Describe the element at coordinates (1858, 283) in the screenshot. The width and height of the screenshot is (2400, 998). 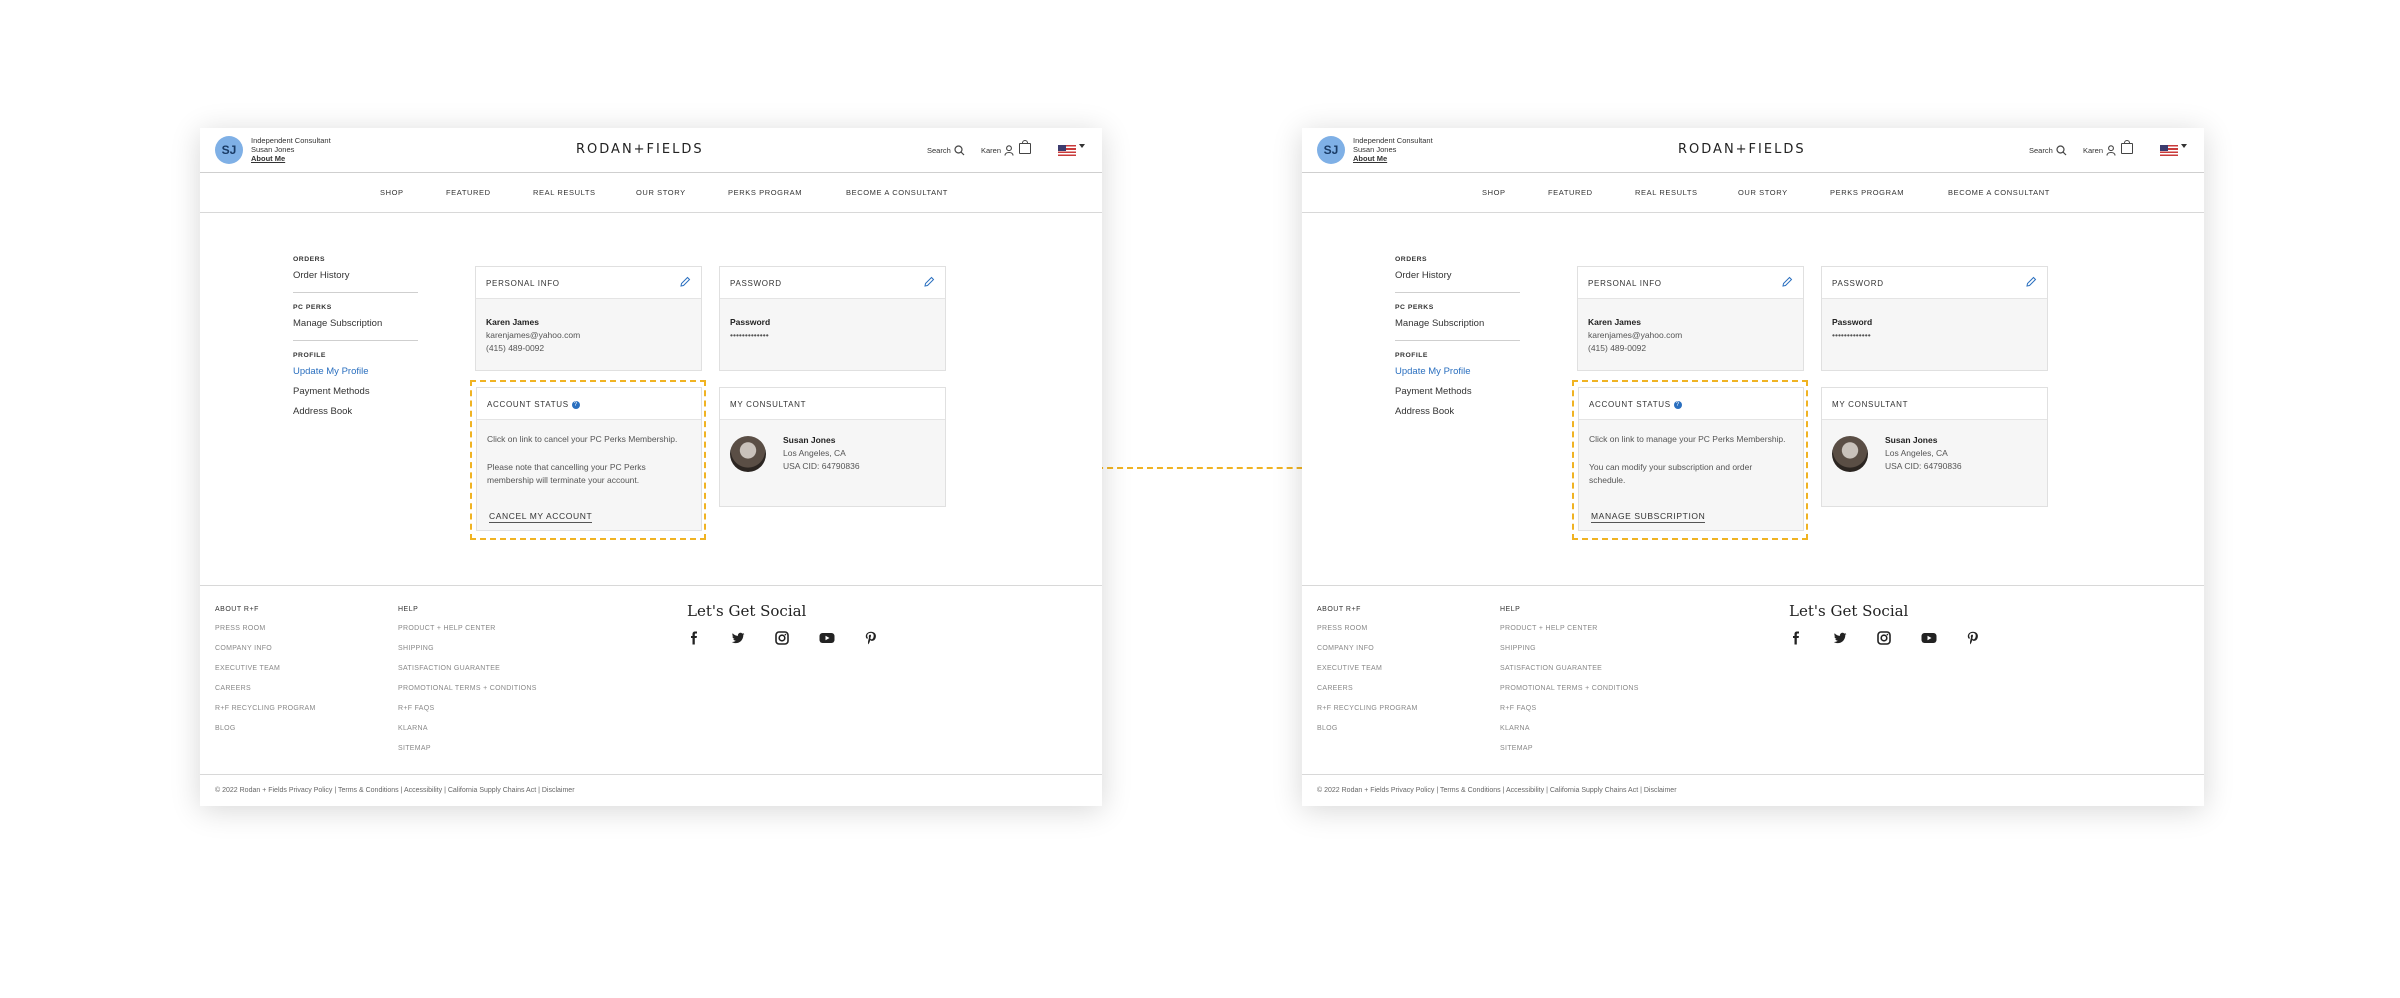
I see `password-title: PASSWORD` at that location.